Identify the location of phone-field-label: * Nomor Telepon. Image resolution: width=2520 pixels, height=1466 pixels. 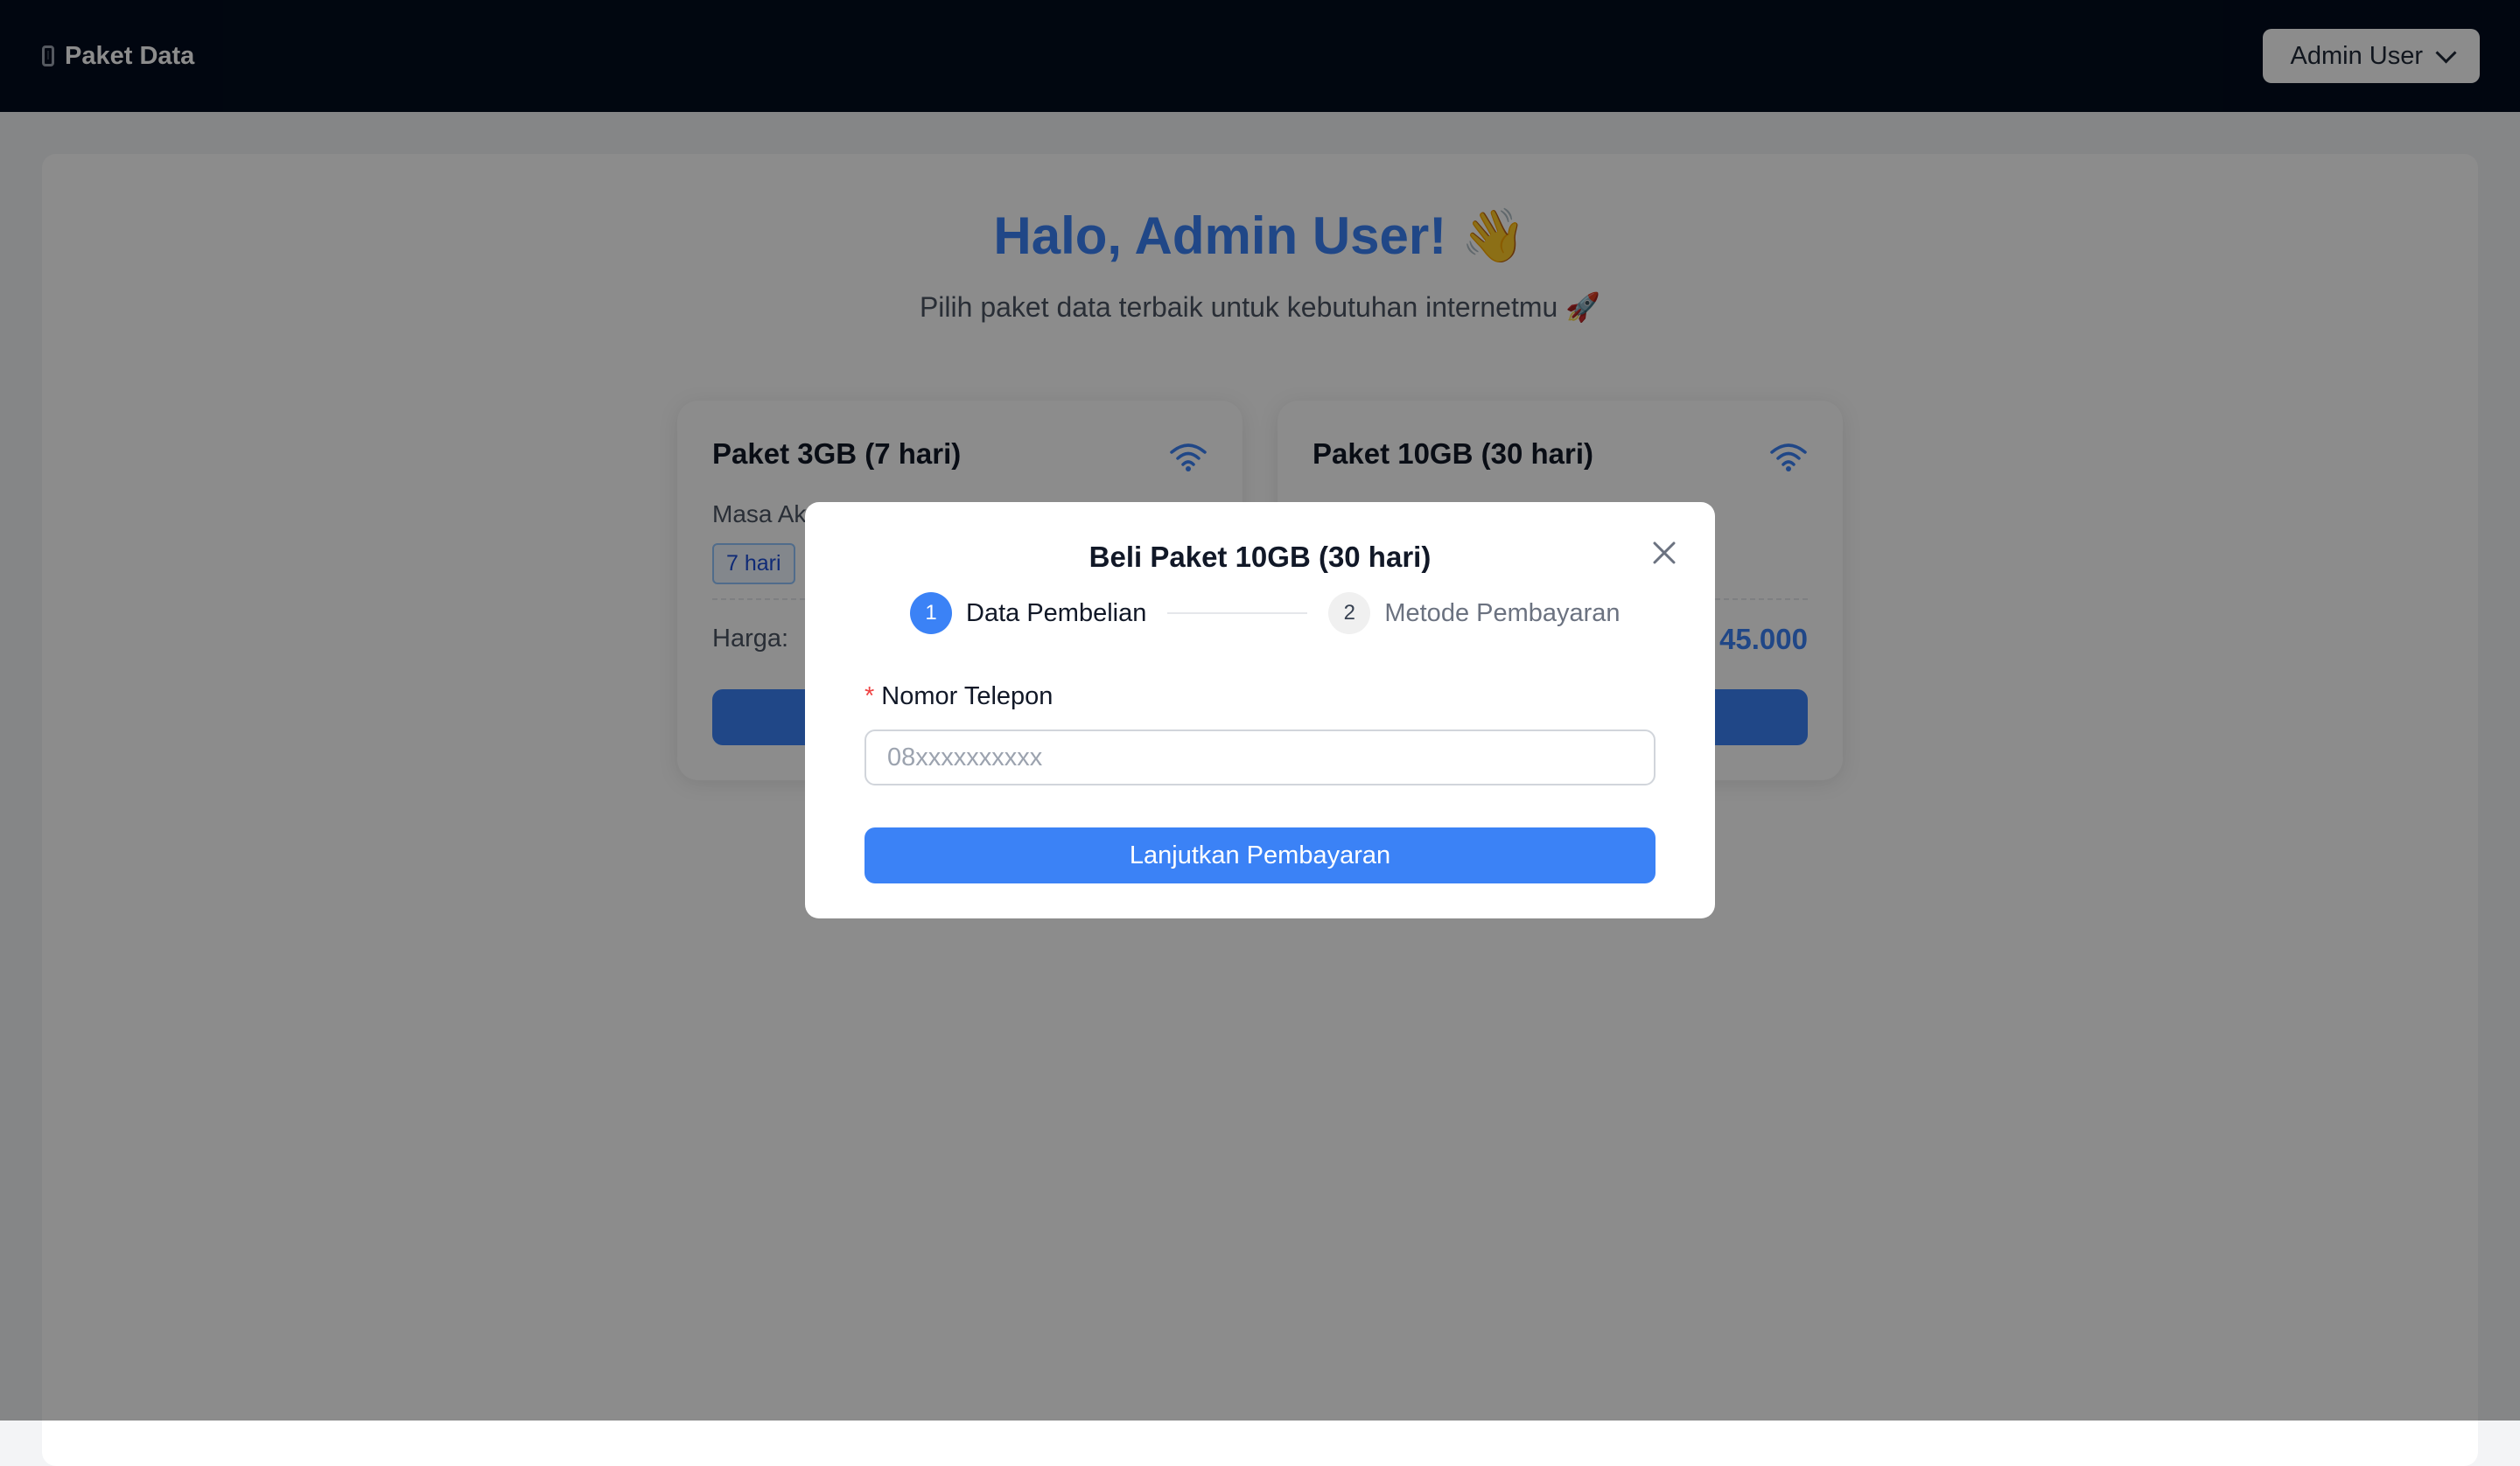
(958, 696).